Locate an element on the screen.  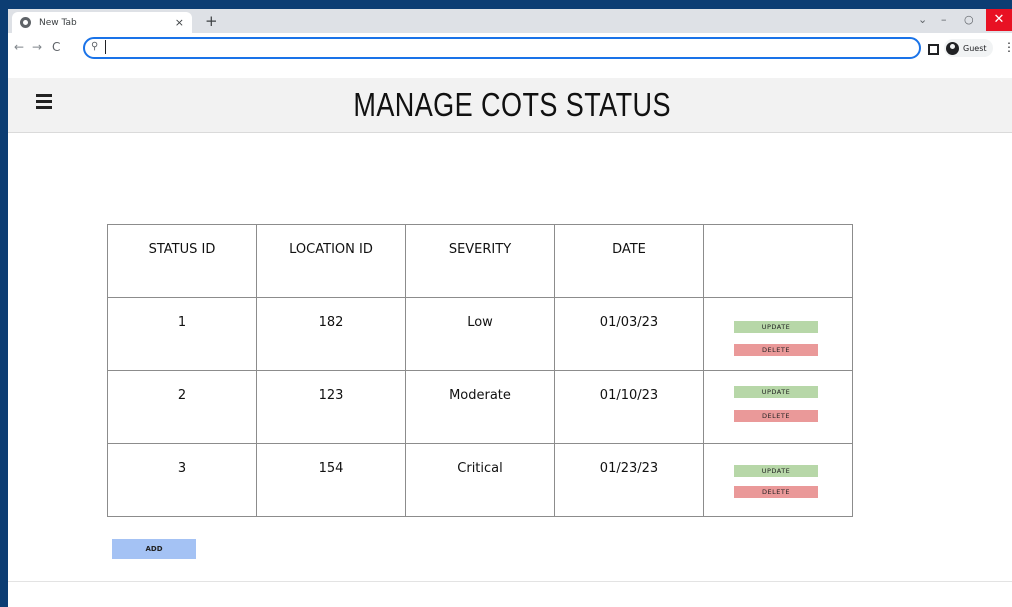
status-id-value: 2 is located at coordinates (182, 395).